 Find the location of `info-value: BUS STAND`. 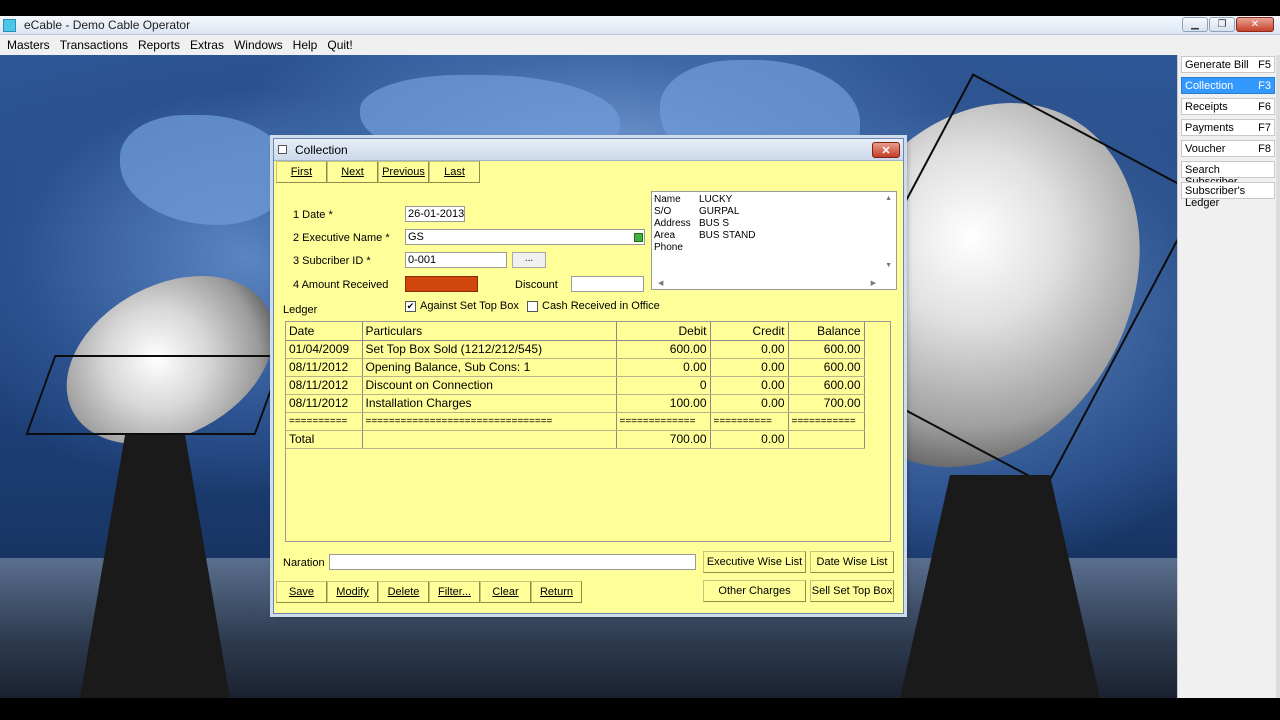

info-value: BUS STAND is located at coordinates (727, 235).